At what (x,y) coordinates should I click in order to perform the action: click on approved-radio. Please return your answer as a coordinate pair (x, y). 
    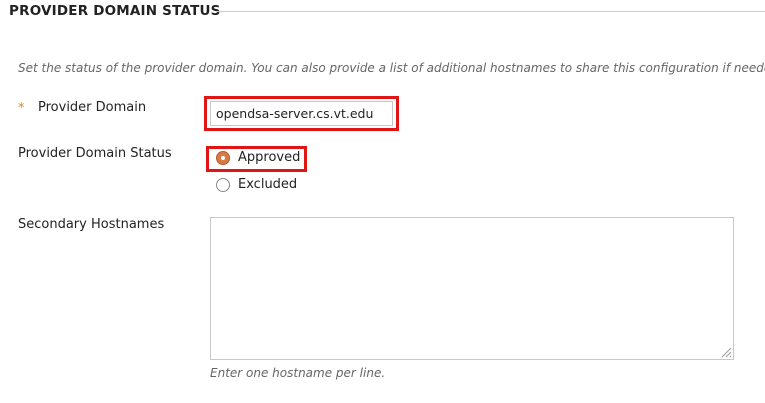
    Looking at the image, I should click on (223, 158).